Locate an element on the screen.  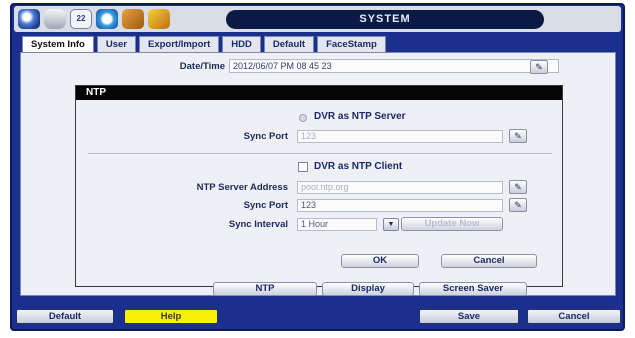
ntp-server-address-label: NTP Server Address is located at coordinates (242, 187).